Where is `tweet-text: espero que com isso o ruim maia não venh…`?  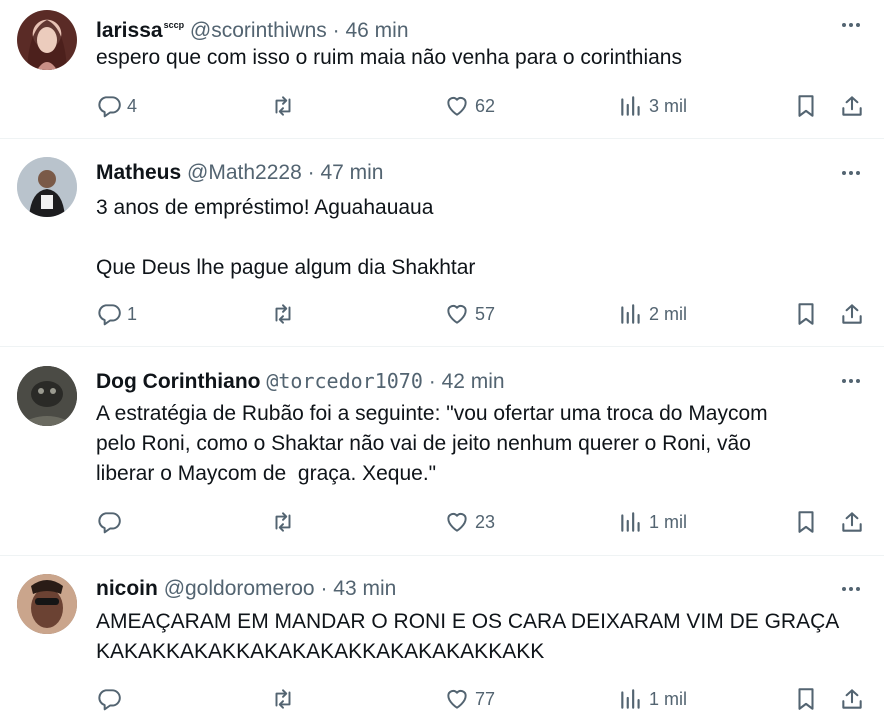
tweet-text: espero que com isso o ruim maia não venh… is located at coordinates (389, 57).